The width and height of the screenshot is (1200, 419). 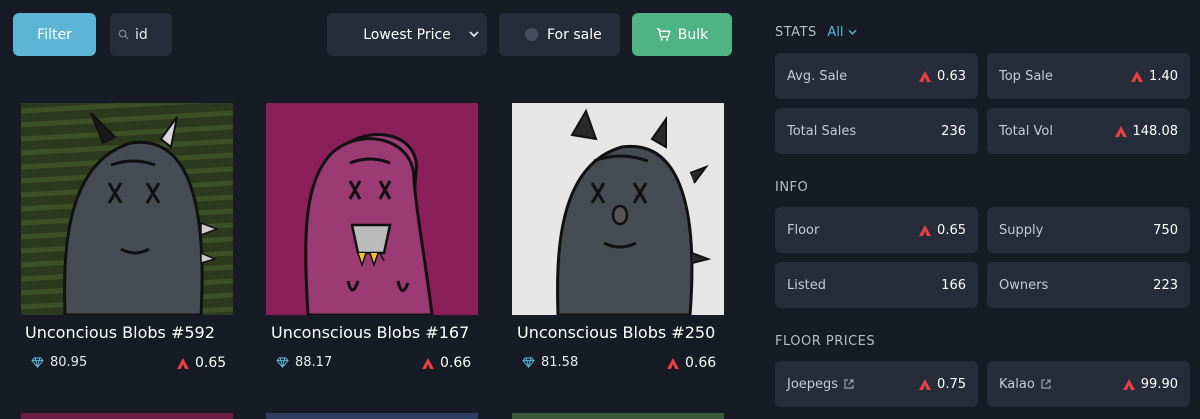 What do you see at coordinates (1017, 384) in the screenshot?
I see `marketplace-name: Kalao` at bounding box center [1017, 384].